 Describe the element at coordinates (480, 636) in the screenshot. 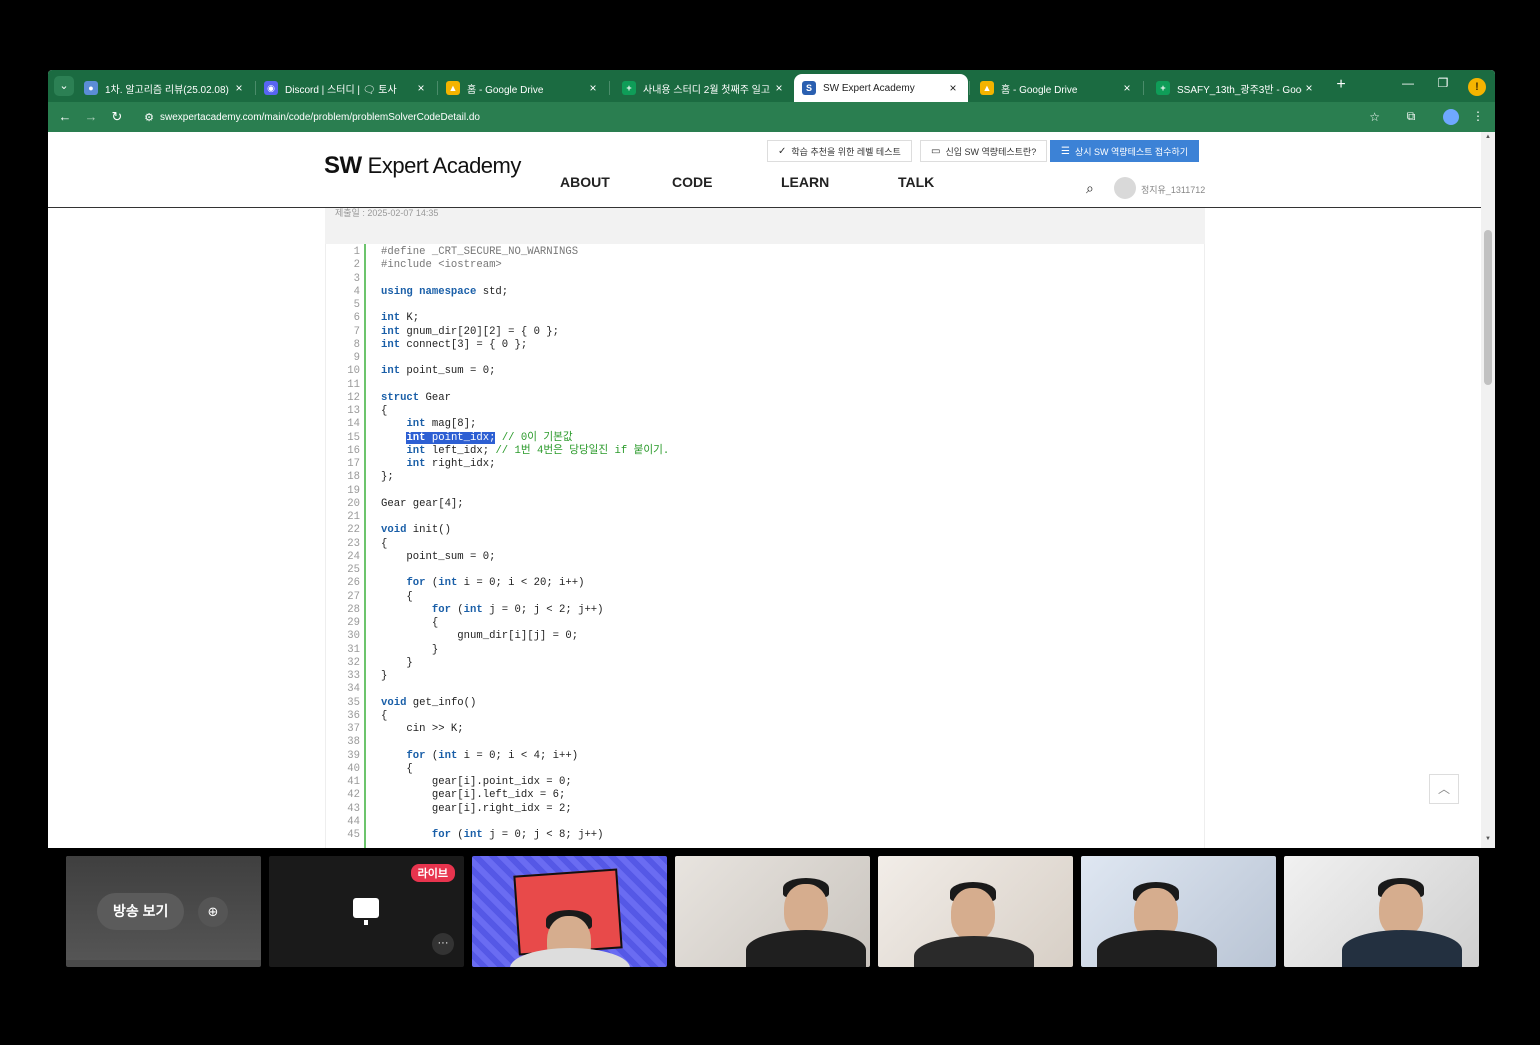

I see `line-source: gnum_dir[i][j] = 0;` at that location.